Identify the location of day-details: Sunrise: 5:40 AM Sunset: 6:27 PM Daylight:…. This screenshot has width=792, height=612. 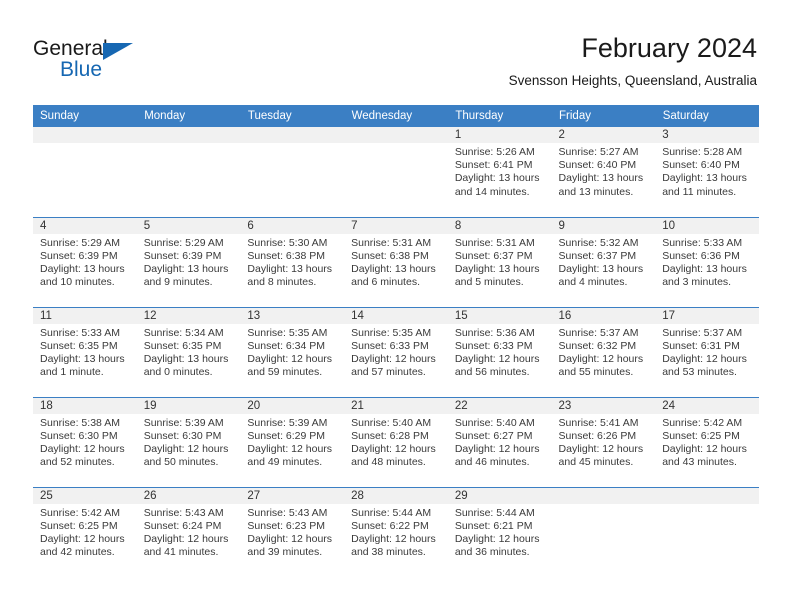
(500, 442).